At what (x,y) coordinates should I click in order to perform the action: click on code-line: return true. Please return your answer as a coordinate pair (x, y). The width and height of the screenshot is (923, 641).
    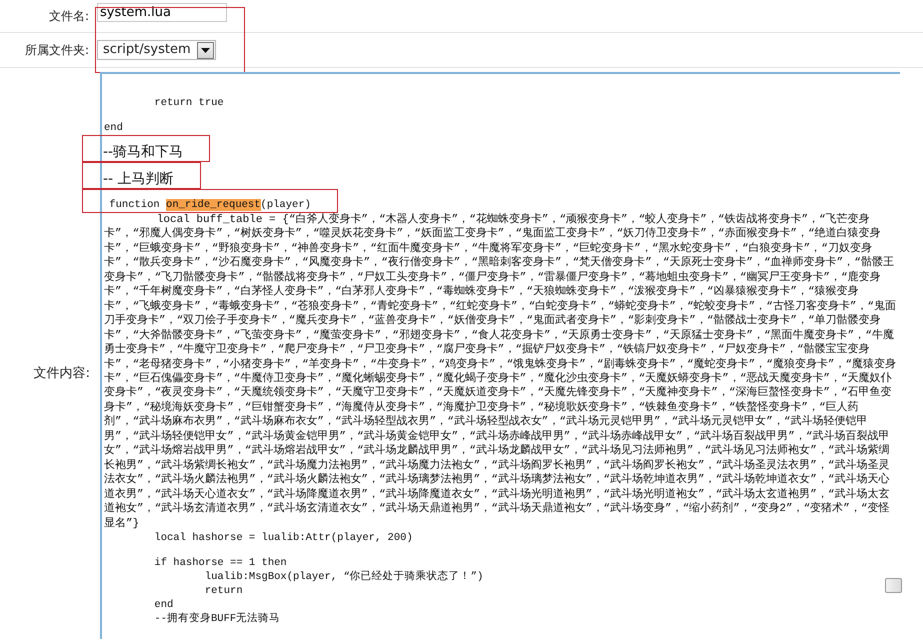
    Looking at the image, I should click on (188, 103).